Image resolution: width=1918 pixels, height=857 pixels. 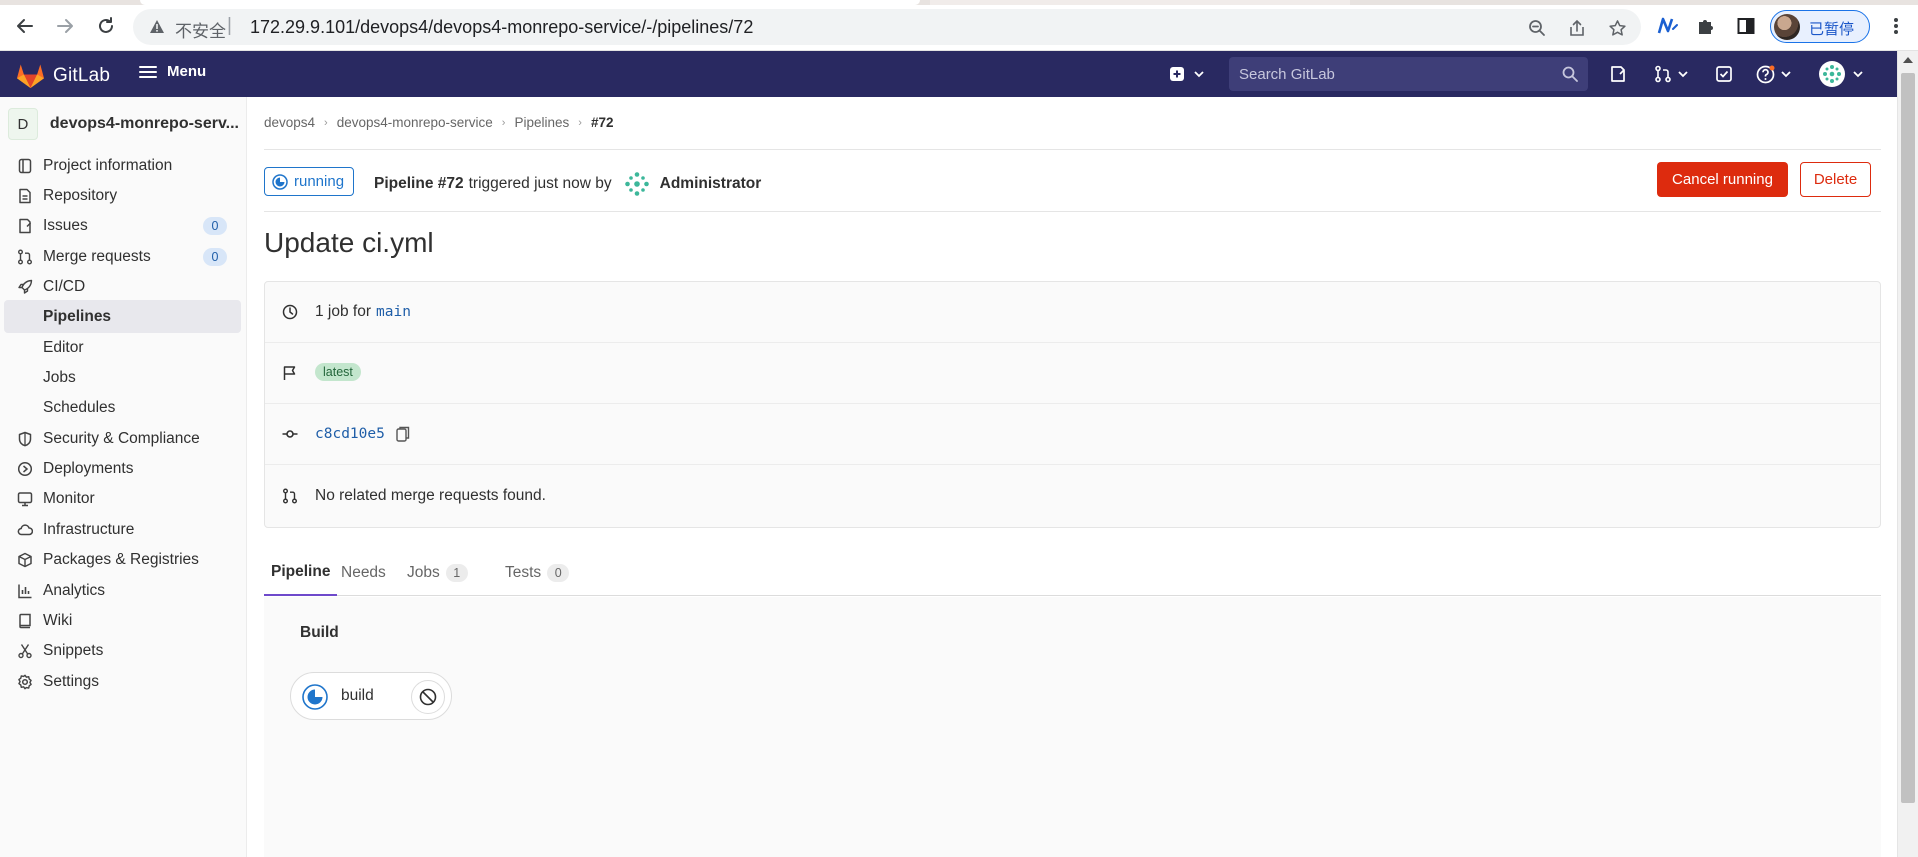 I want to click on breadcrumb-current: #72, so click(x=602, y=122).